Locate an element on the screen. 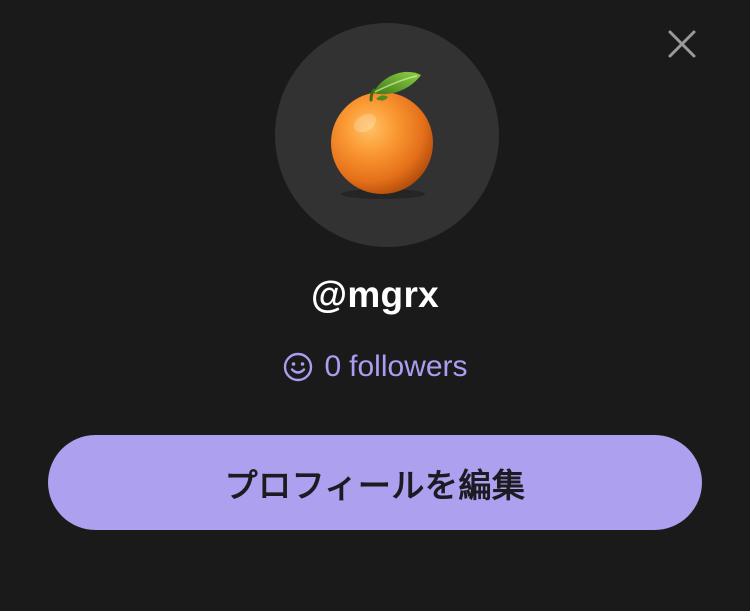 This screenshot has height=611, width=750. edit-profile-button: プロフィールを編集 is located at coordinates (375, 482).